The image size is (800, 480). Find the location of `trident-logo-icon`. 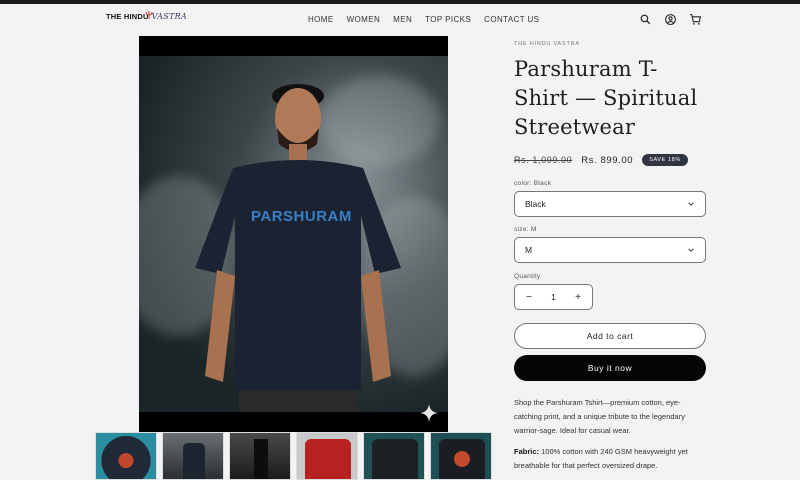

trident-logo-icon is located at coordinates (149, 15).